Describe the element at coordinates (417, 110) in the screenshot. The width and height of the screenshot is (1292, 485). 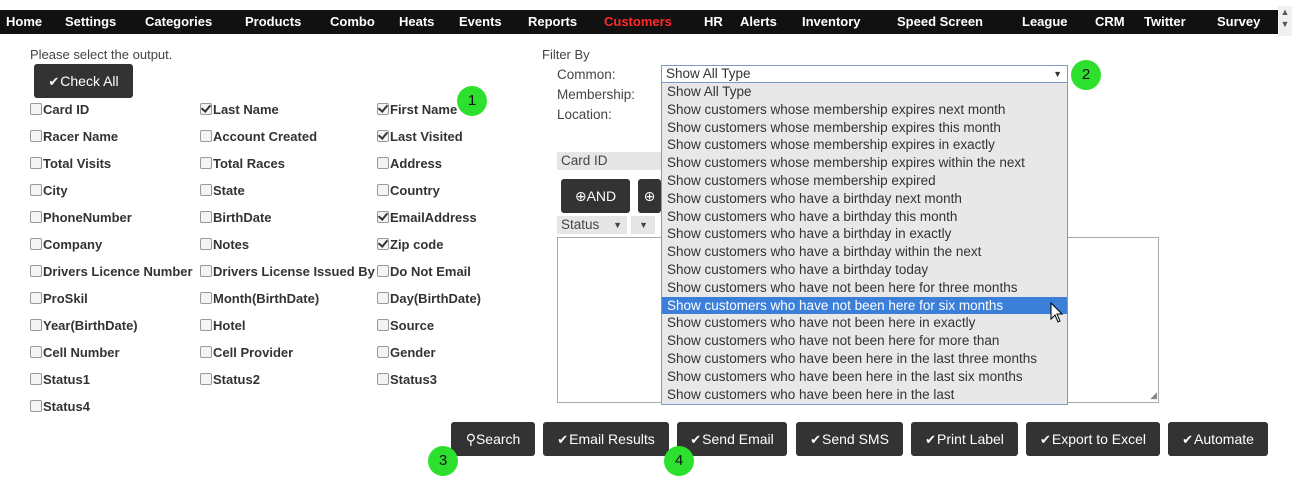
I see `field-first-name: First Name` at that location.